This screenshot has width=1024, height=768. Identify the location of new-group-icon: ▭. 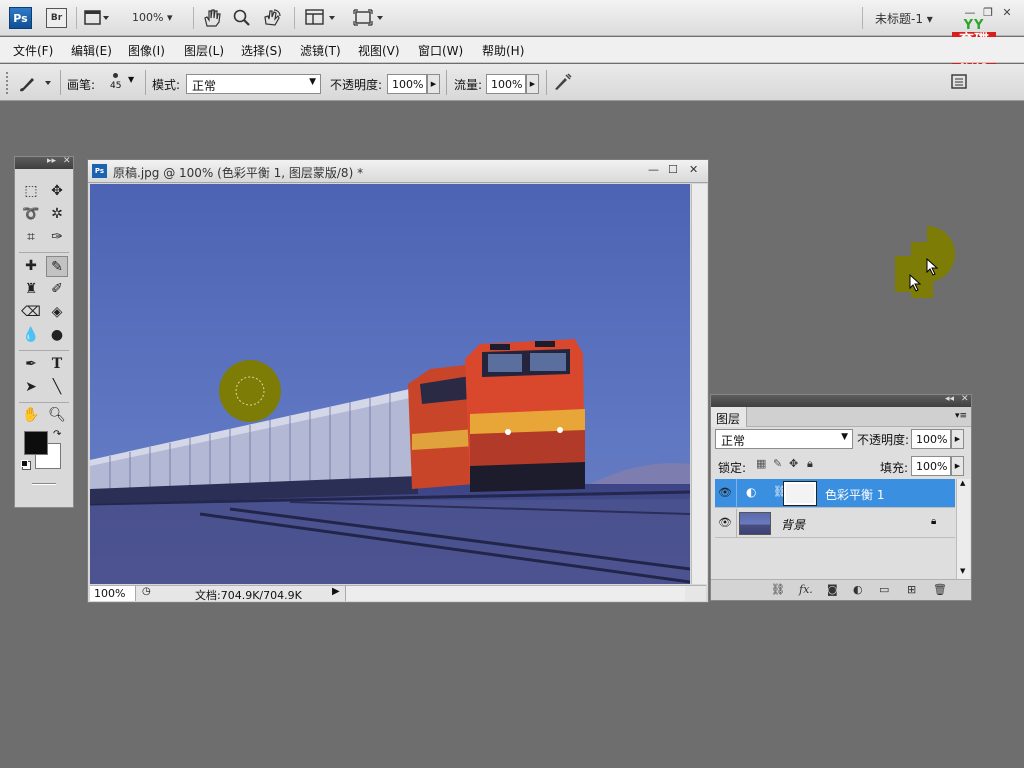
(884, 589).